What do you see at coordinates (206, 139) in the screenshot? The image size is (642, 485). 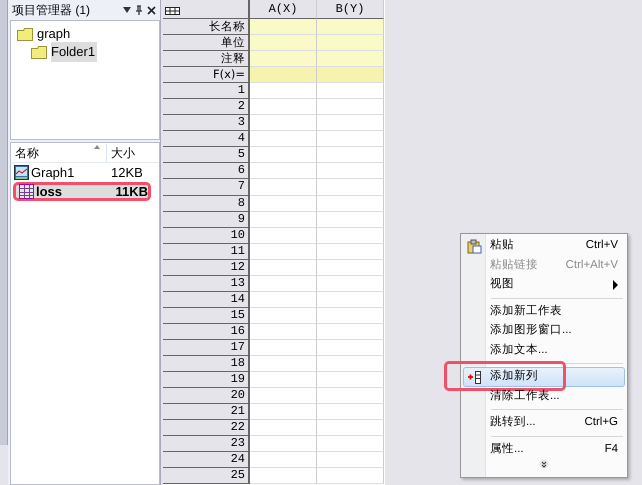 I see `row-number: 4` at bounding box center [206, 139].